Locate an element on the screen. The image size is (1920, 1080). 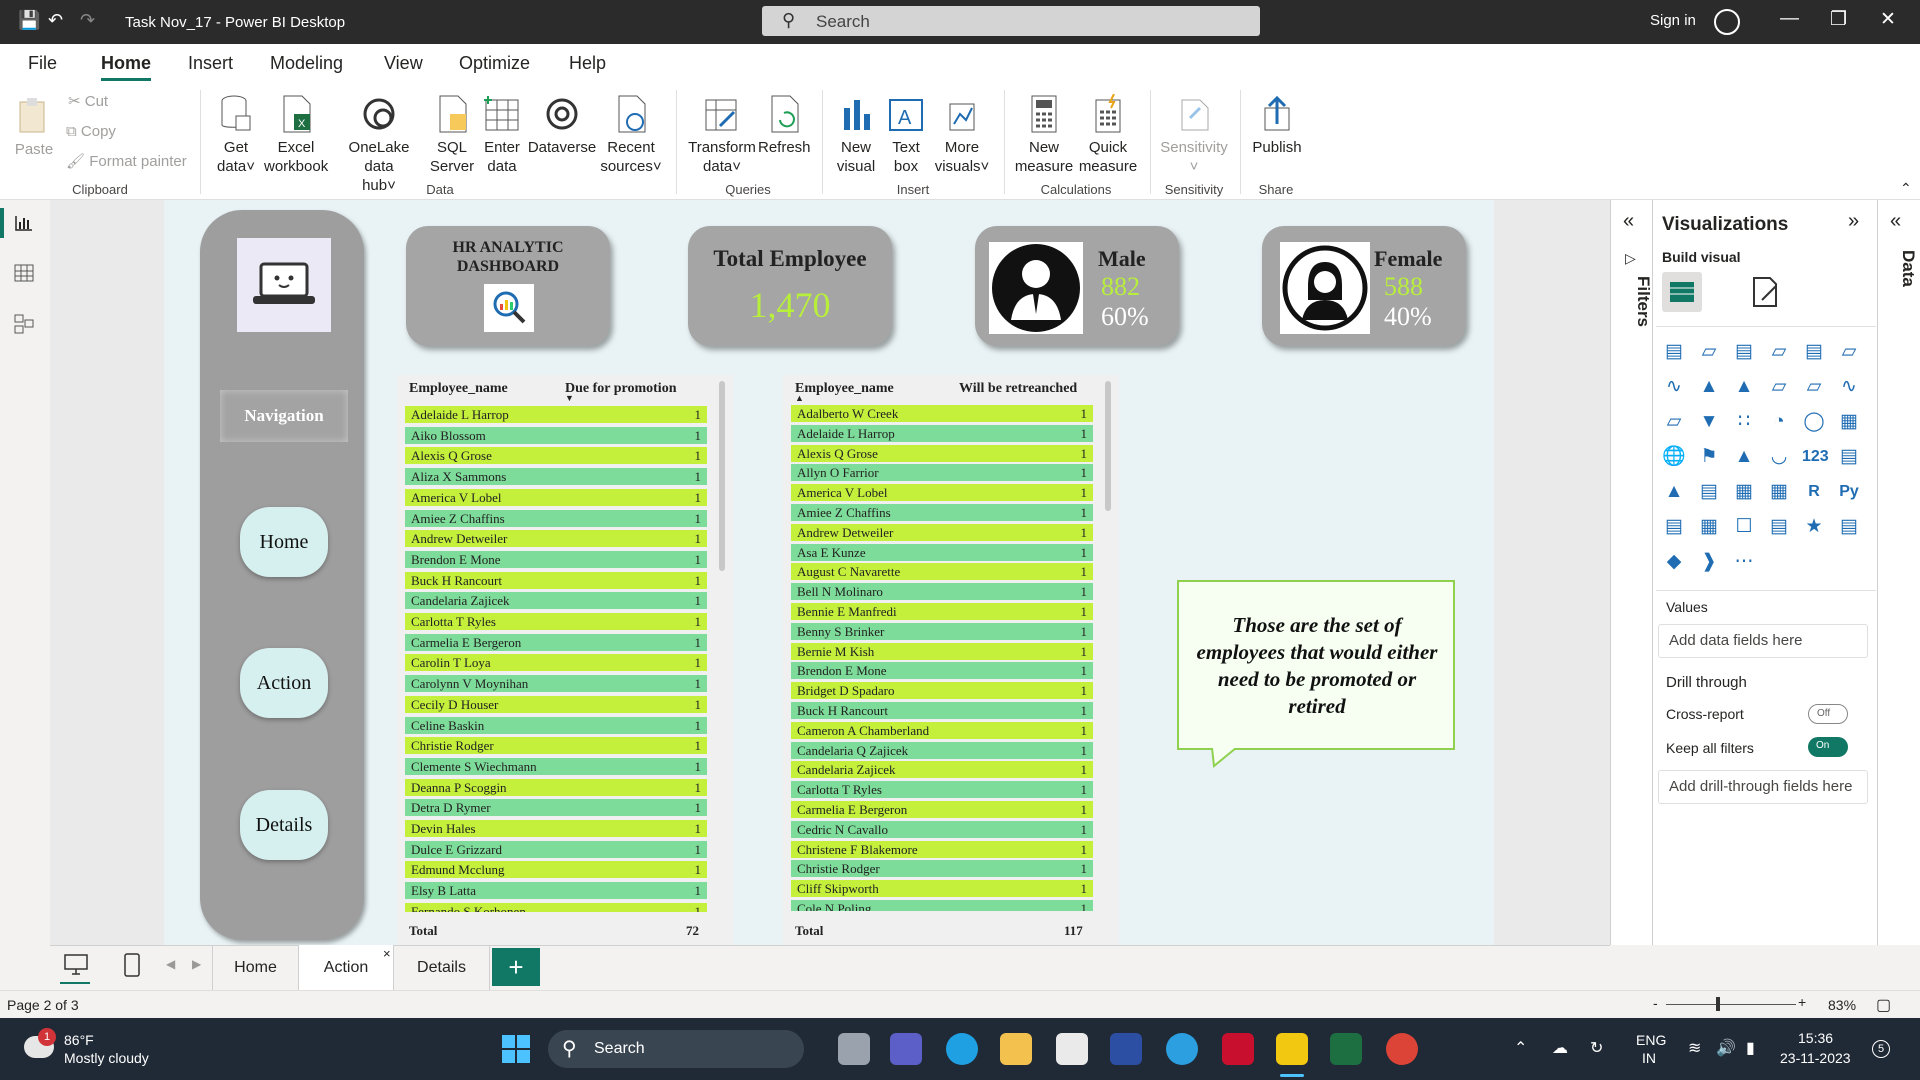
100pct-bar-icon: ▤ is located at coordinates (1814, 352).